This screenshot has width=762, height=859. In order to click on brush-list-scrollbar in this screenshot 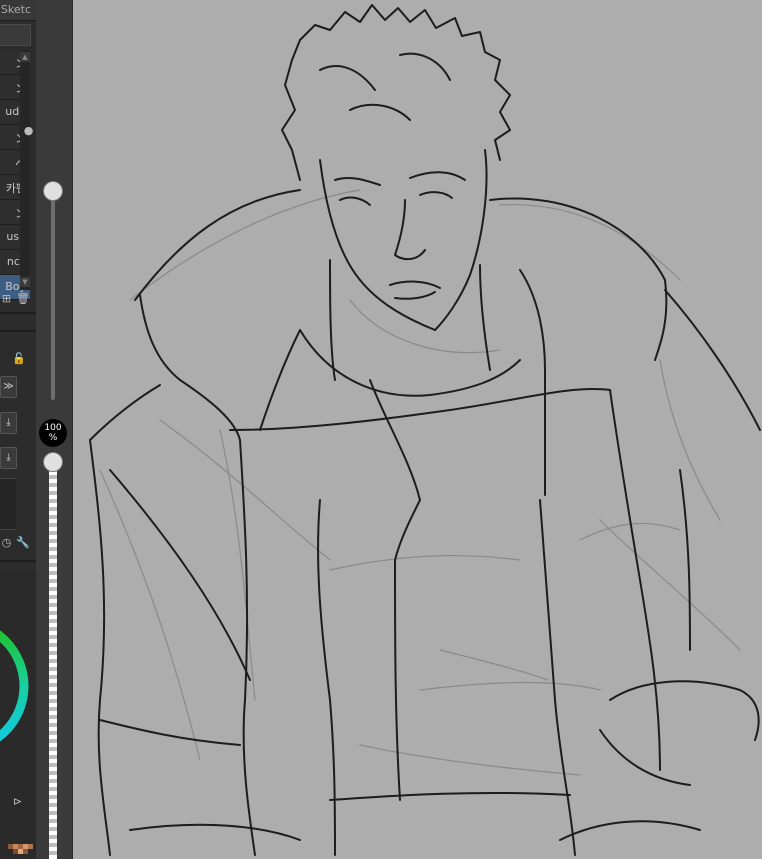, I will do `click(25, 170)`.